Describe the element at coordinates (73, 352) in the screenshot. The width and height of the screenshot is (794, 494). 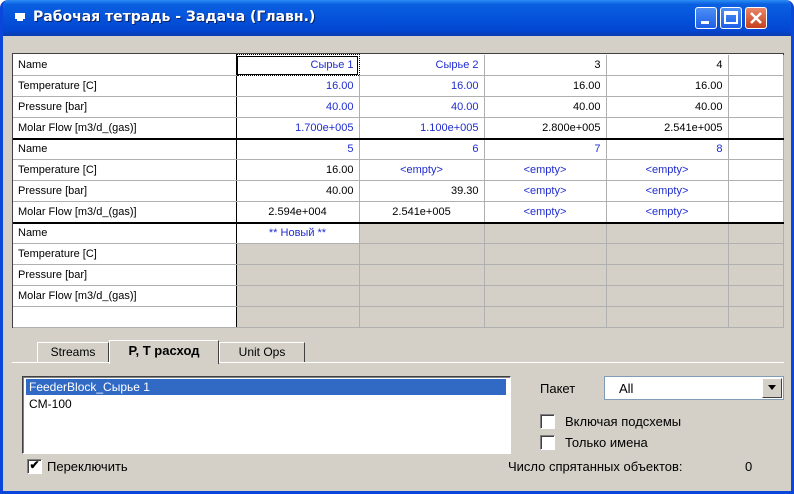
I see `tab-streams: Streams` at that location.